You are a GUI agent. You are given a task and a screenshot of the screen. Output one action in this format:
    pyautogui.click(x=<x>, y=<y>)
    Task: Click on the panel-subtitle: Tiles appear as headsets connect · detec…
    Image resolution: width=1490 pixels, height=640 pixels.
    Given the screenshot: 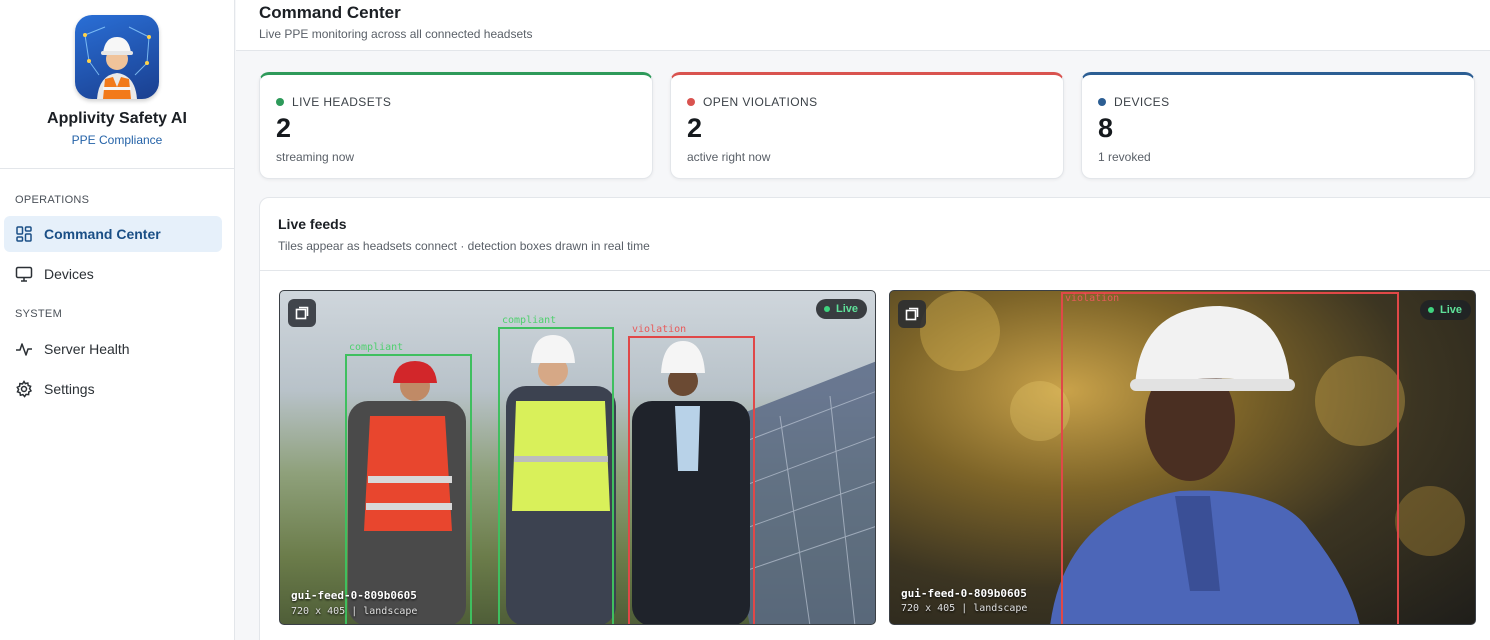 What is the action you would take?
    pyautogui.click(x=464, y=246)
    